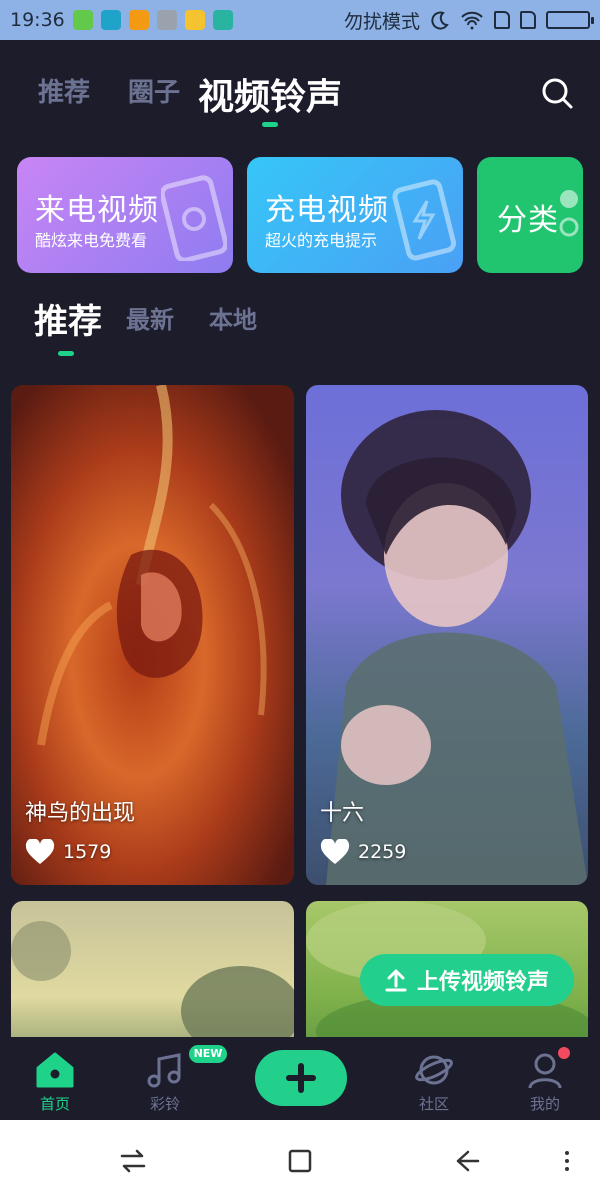 The image size is (600, 1200). Describe the element at coordinates (270, 124) in the screenshot. I see `active-tab-indicator` at that location.